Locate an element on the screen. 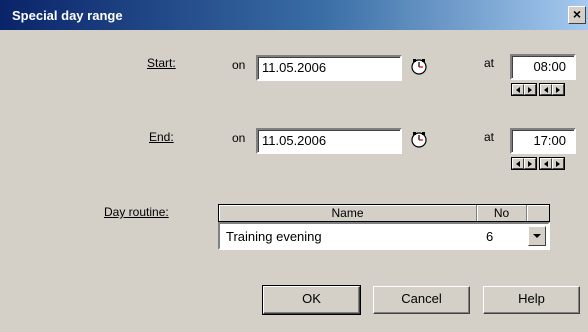  column-header-name: Name is located at coordinates (348, 213).